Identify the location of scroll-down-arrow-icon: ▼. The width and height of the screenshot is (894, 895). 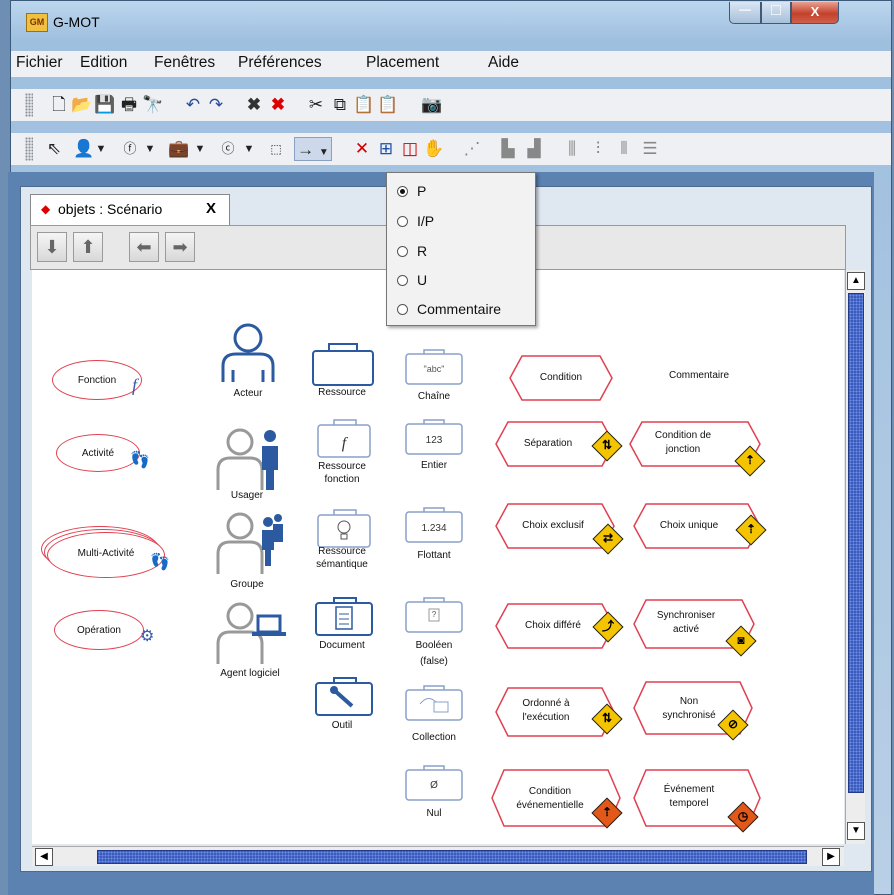
(856, 831).